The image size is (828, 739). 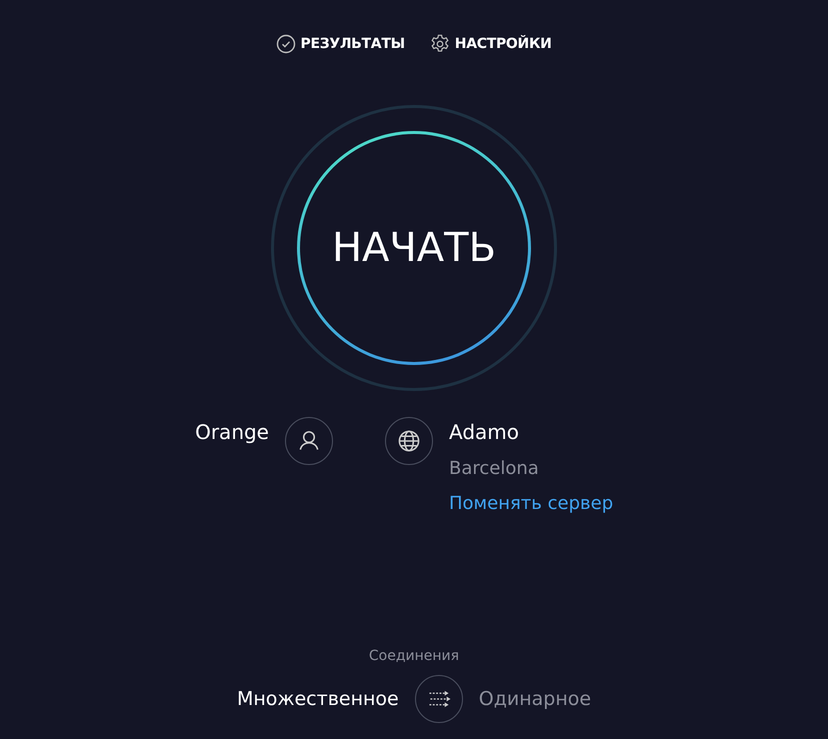 I want to click on nav-link: РЕЗУЛЬТАТЫ, so click(x=352, y=44).